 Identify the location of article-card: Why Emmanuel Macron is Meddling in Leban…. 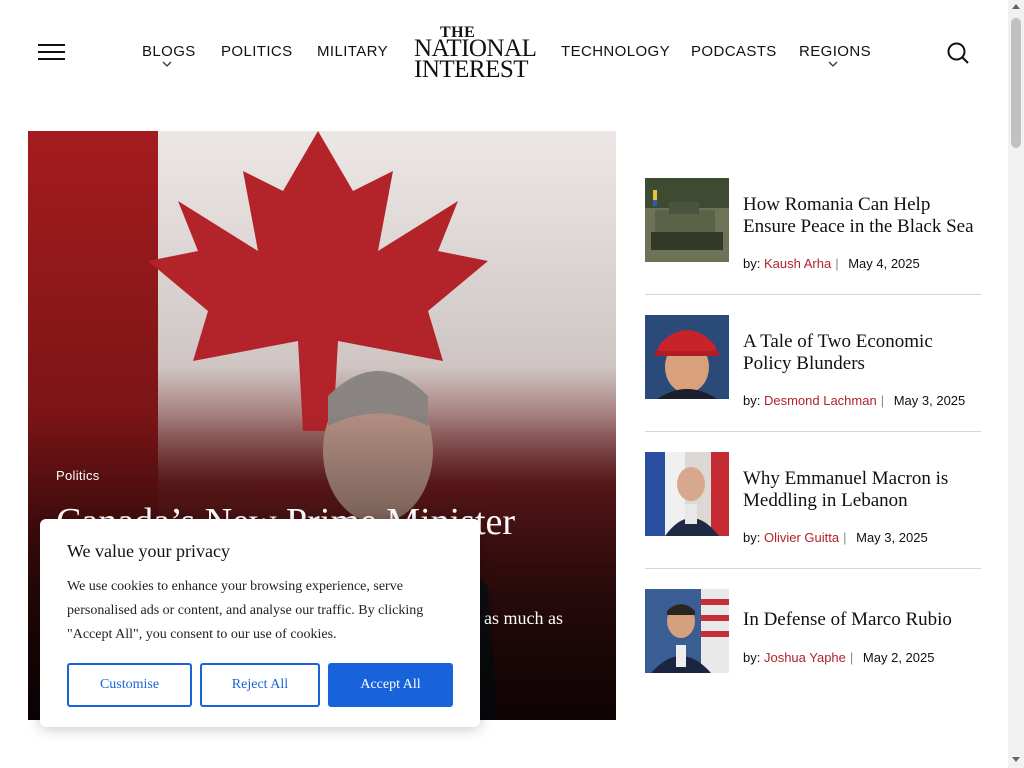
(813, 502).